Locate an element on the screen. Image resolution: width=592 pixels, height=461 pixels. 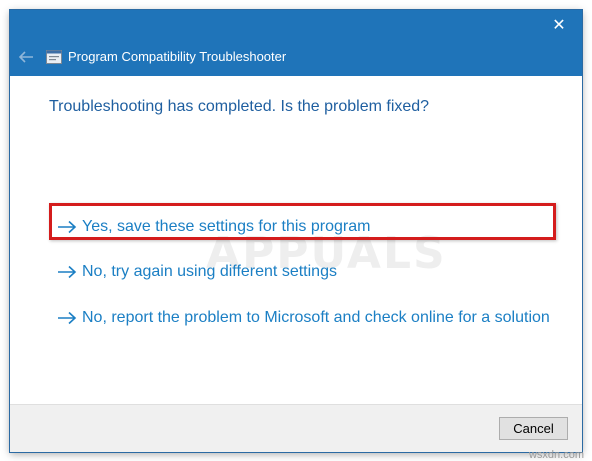
close-icon: ✕ is located at coordinates (559, 25).